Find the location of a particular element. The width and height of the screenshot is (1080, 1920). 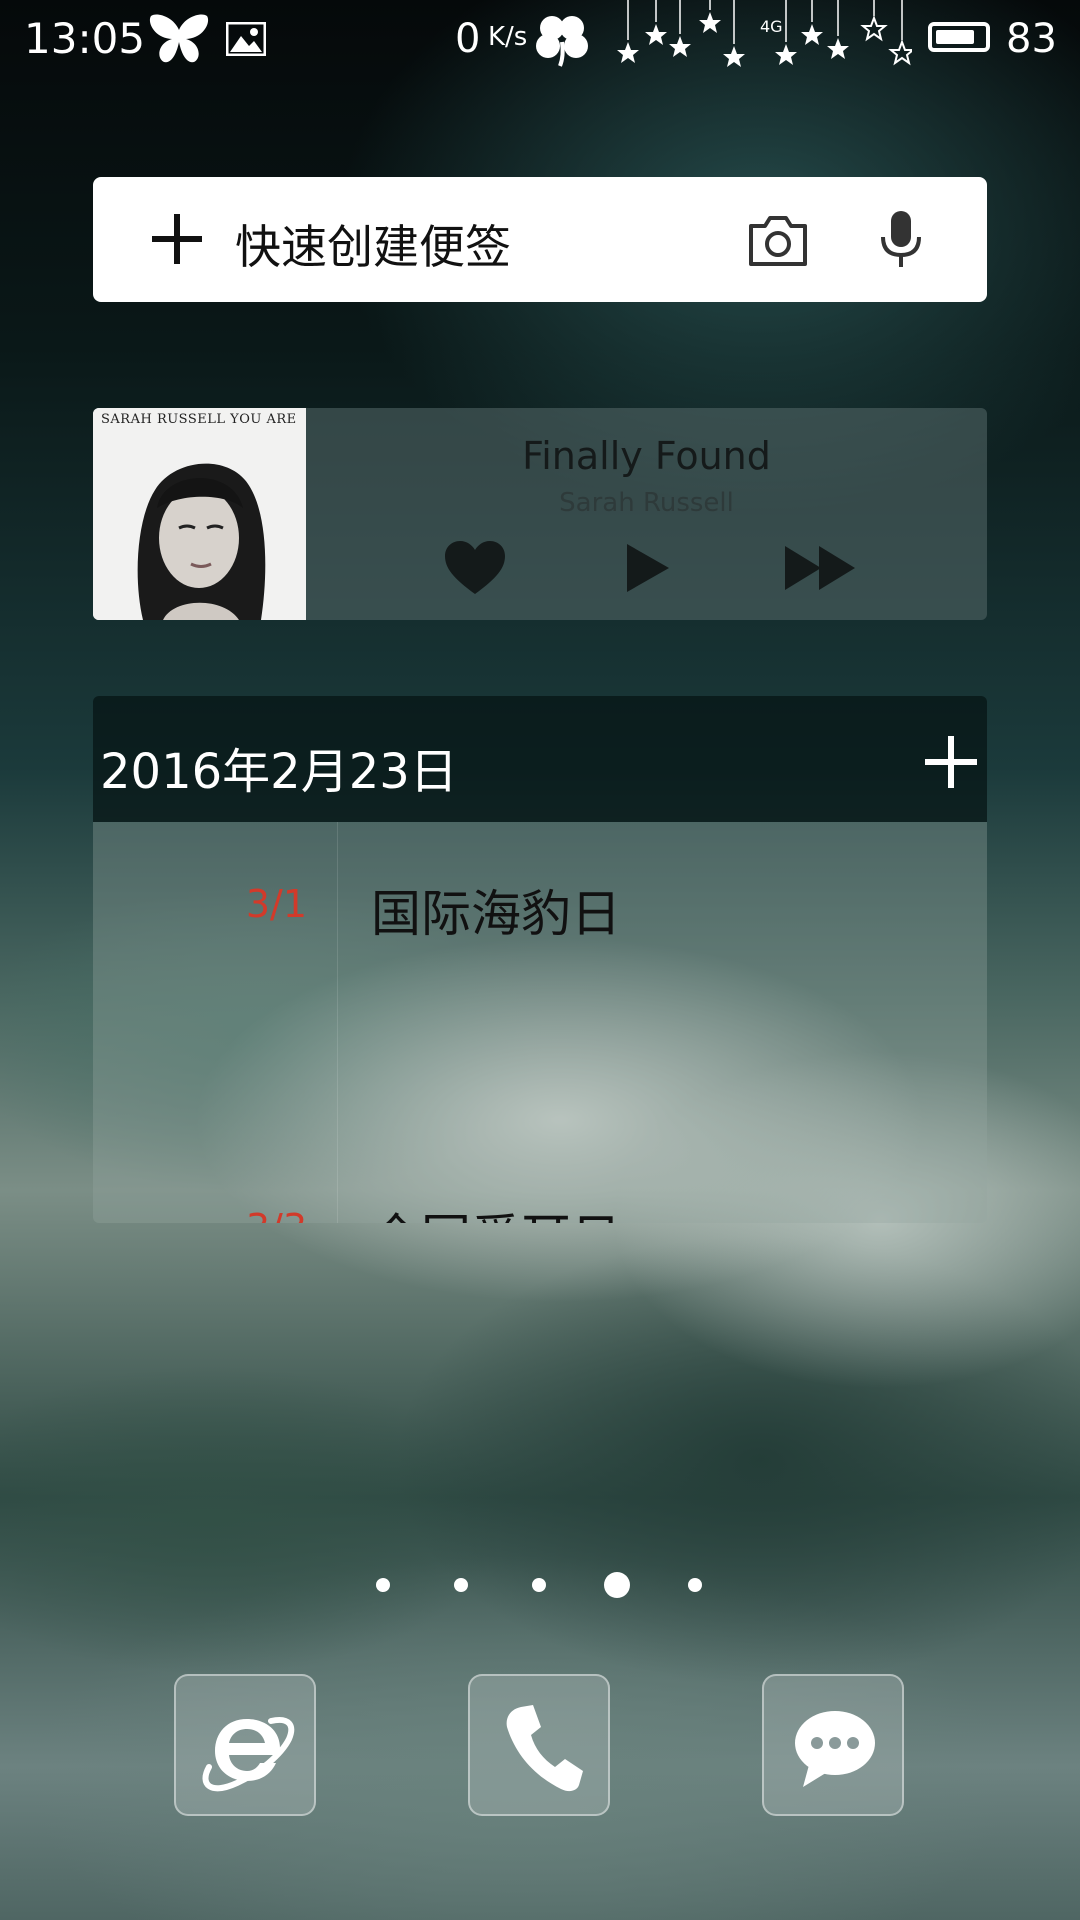

phone-app is located at coordinates (539, 1745).